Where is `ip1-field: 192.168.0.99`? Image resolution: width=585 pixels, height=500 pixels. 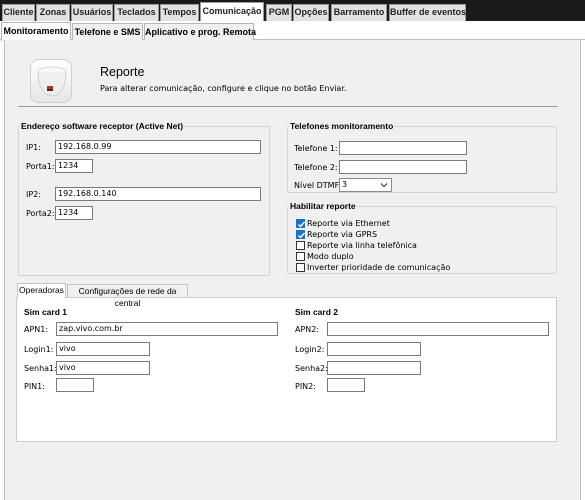
ip1-field: 192.168.0.99 is located at coordinates (158, 147).